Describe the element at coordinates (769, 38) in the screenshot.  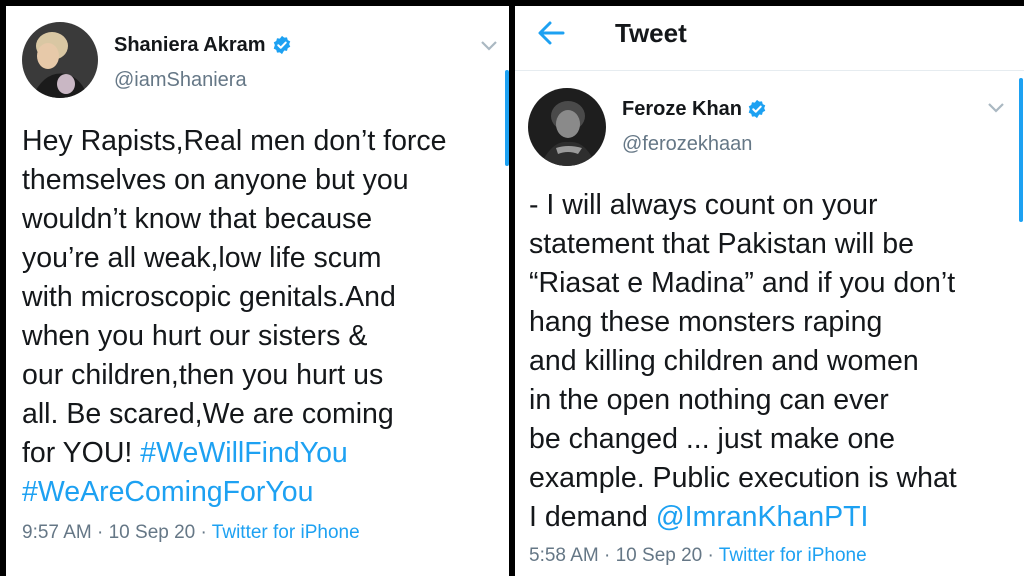
I see `top-bar: Tweet` at that location.